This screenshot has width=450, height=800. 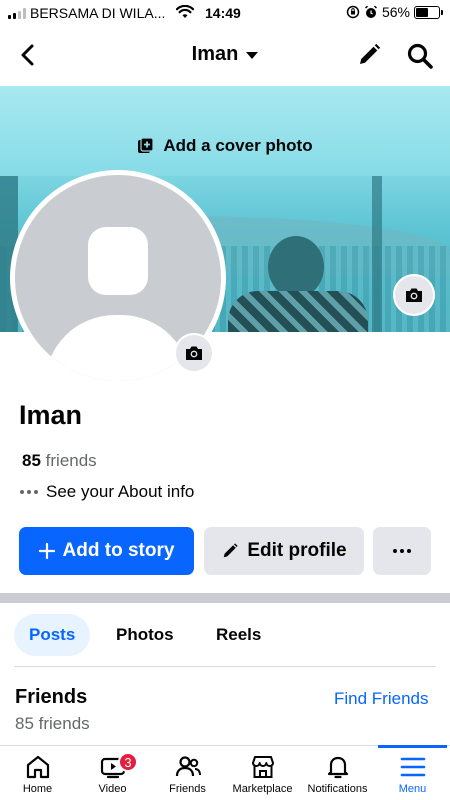 What do you see at coordinates (17, 13) in the screenshot?
I see `signal-icon` at bounding box center [17, 13].